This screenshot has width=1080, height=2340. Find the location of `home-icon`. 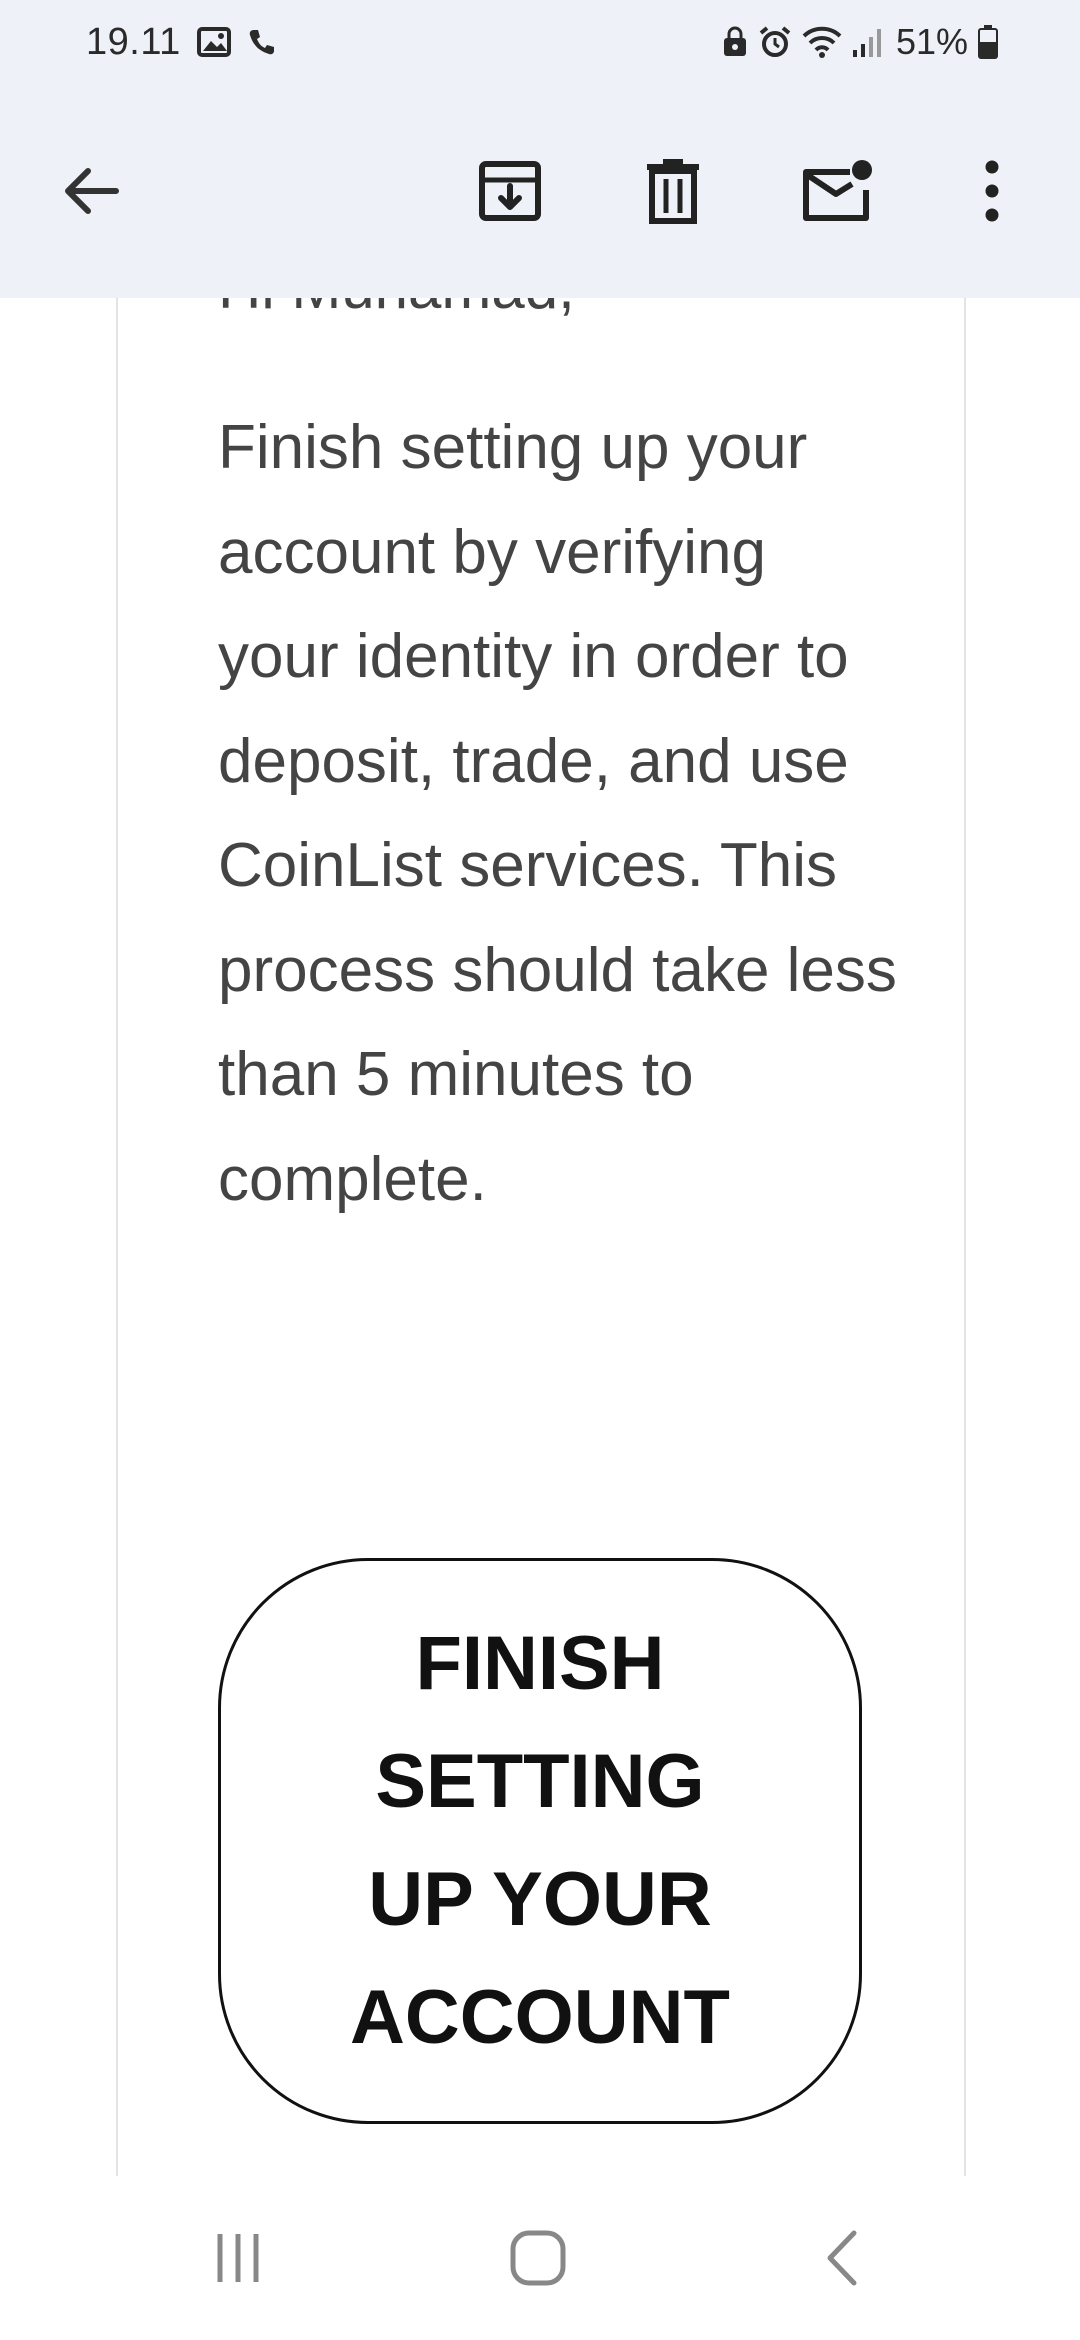

home-icon is located at coordinates (538, 2258).